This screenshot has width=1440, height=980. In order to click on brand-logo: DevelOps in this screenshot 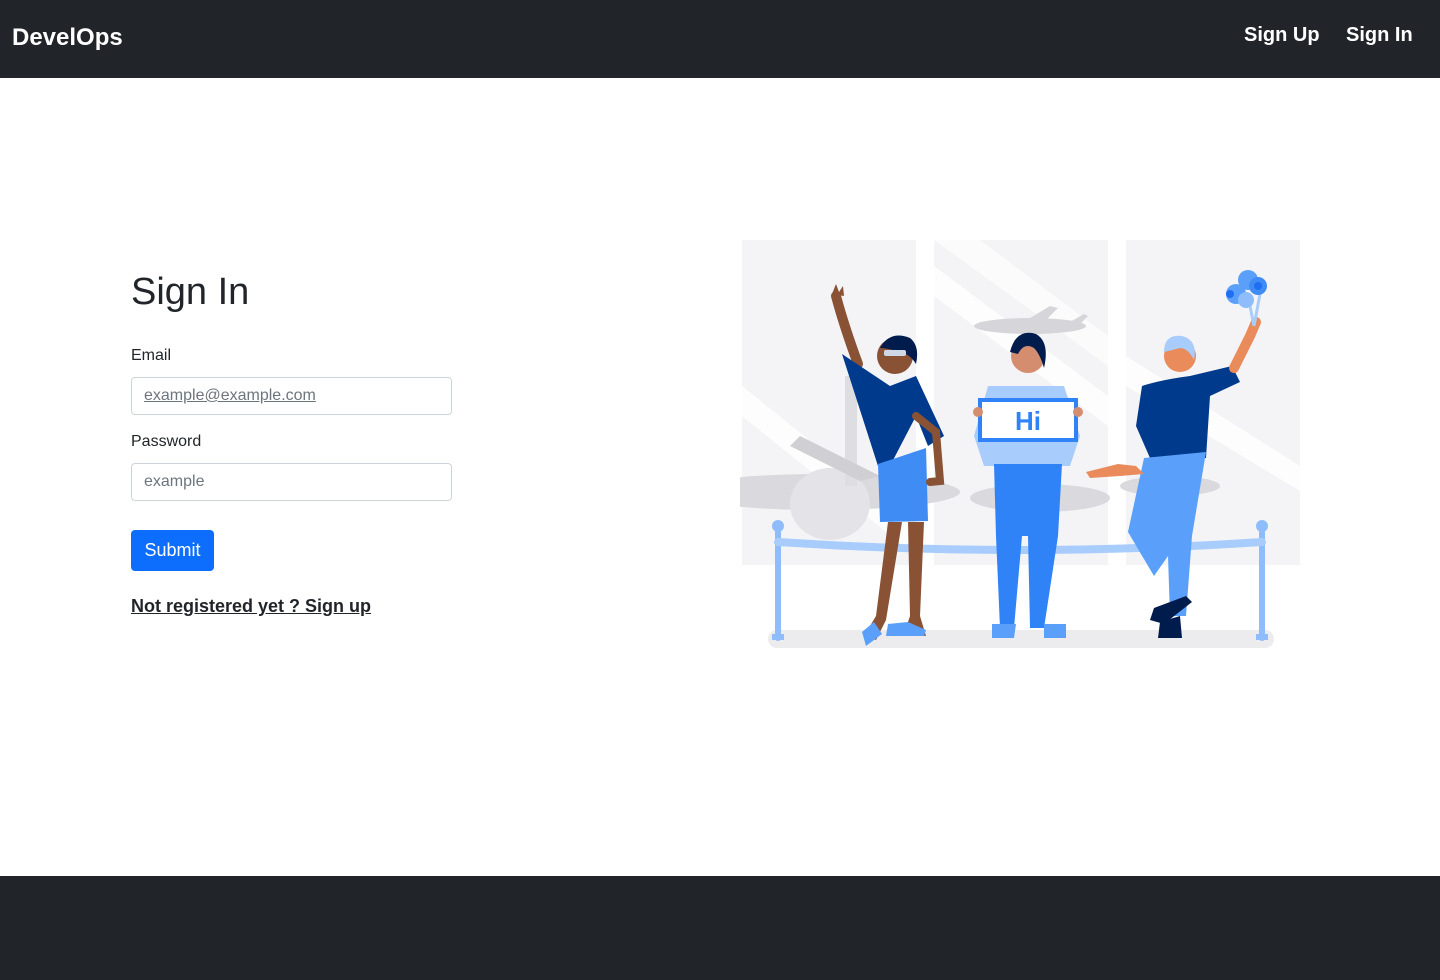, I will do `click(67, 38)`.